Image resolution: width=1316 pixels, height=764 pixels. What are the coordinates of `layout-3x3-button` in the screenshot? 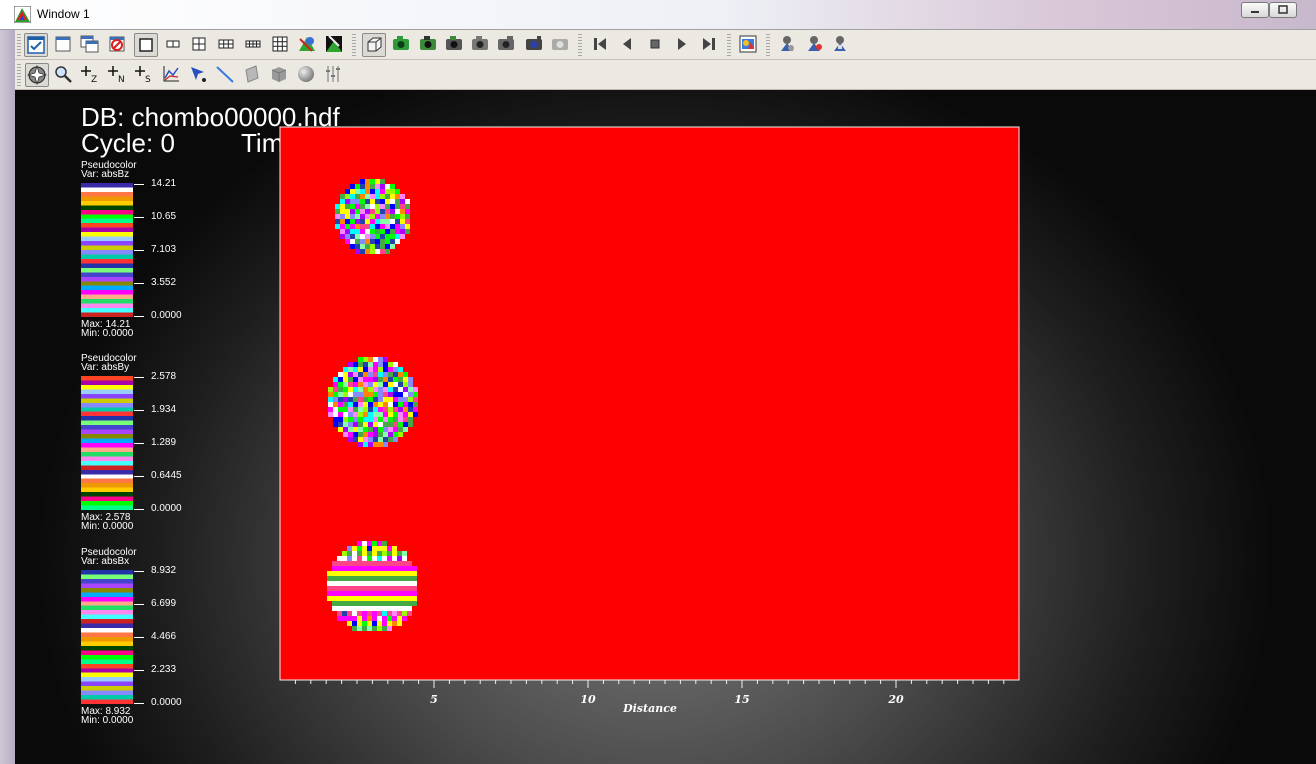 It's located at (281, 45).